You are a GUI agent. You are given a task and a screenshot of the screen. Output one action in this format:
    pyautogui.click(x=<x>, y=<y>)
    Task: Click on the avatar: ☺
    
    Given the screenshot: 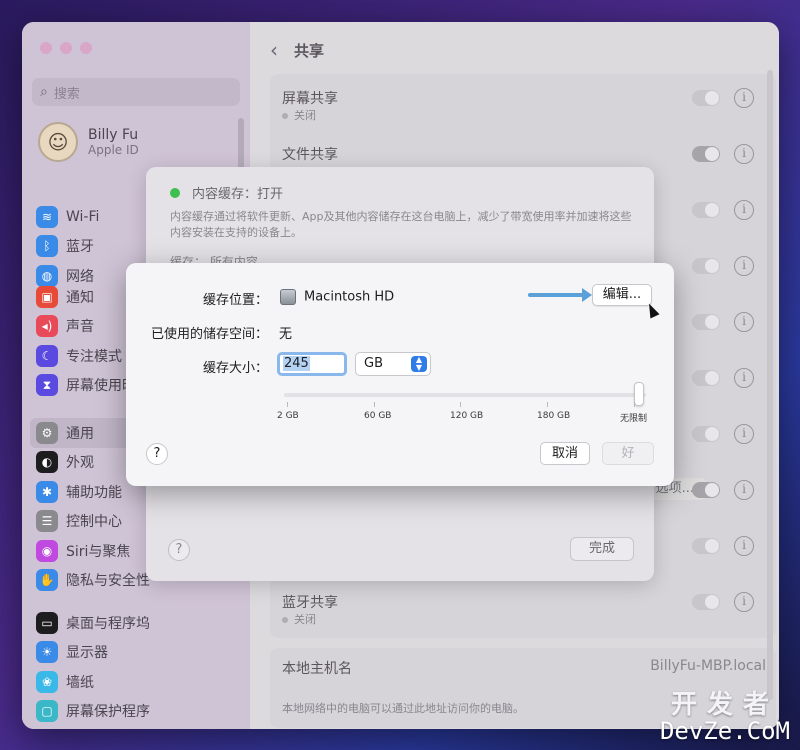 What is the action you would take?
    pyautogui.click(x=58, y=142)
    